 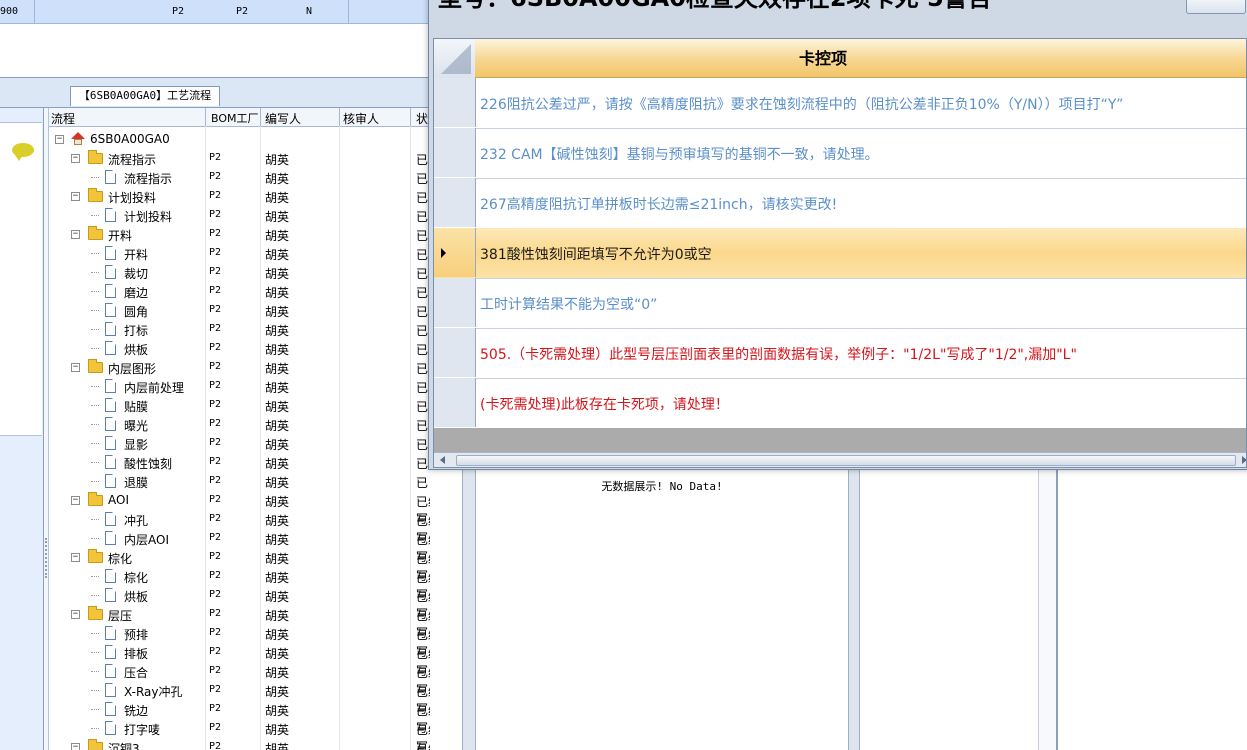 What do you see at coordinates (469, 610) in the screenshot?
I see `lower-splitter-left` at bounding box center [469, 610].